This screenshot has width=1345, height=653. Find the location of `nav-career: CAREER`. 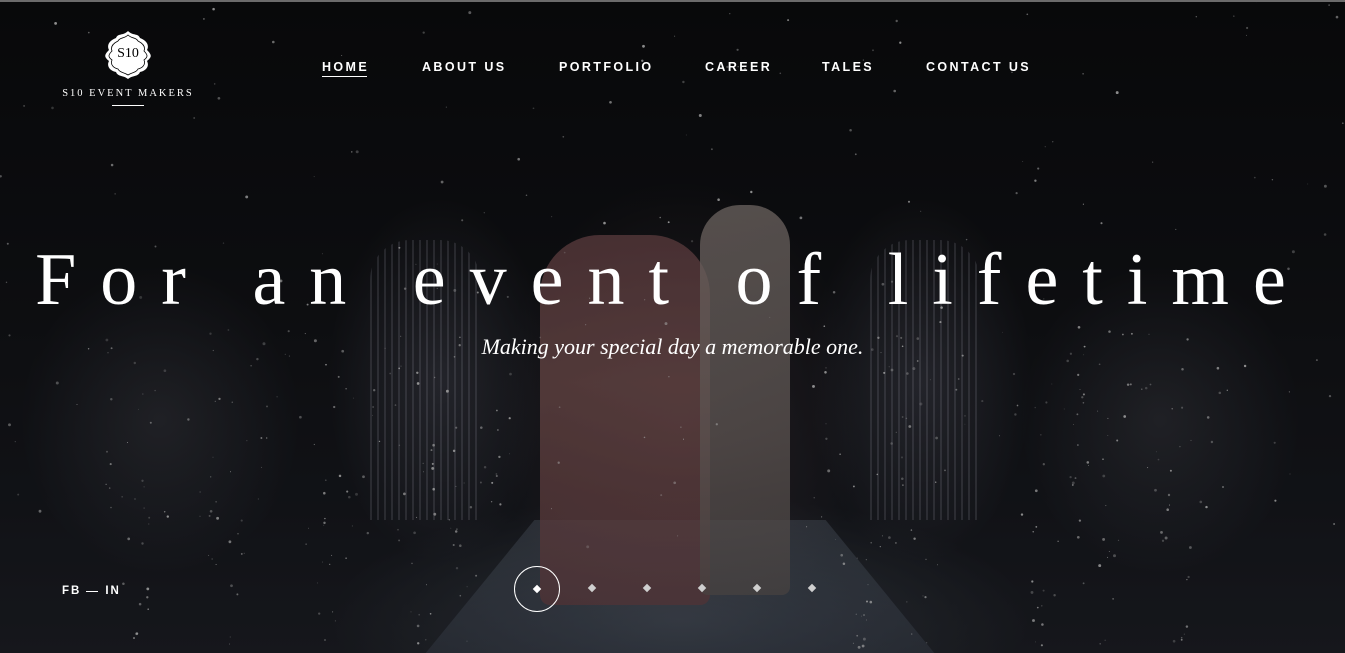

nav-career: CAREER is located at coordinates (738, 67).